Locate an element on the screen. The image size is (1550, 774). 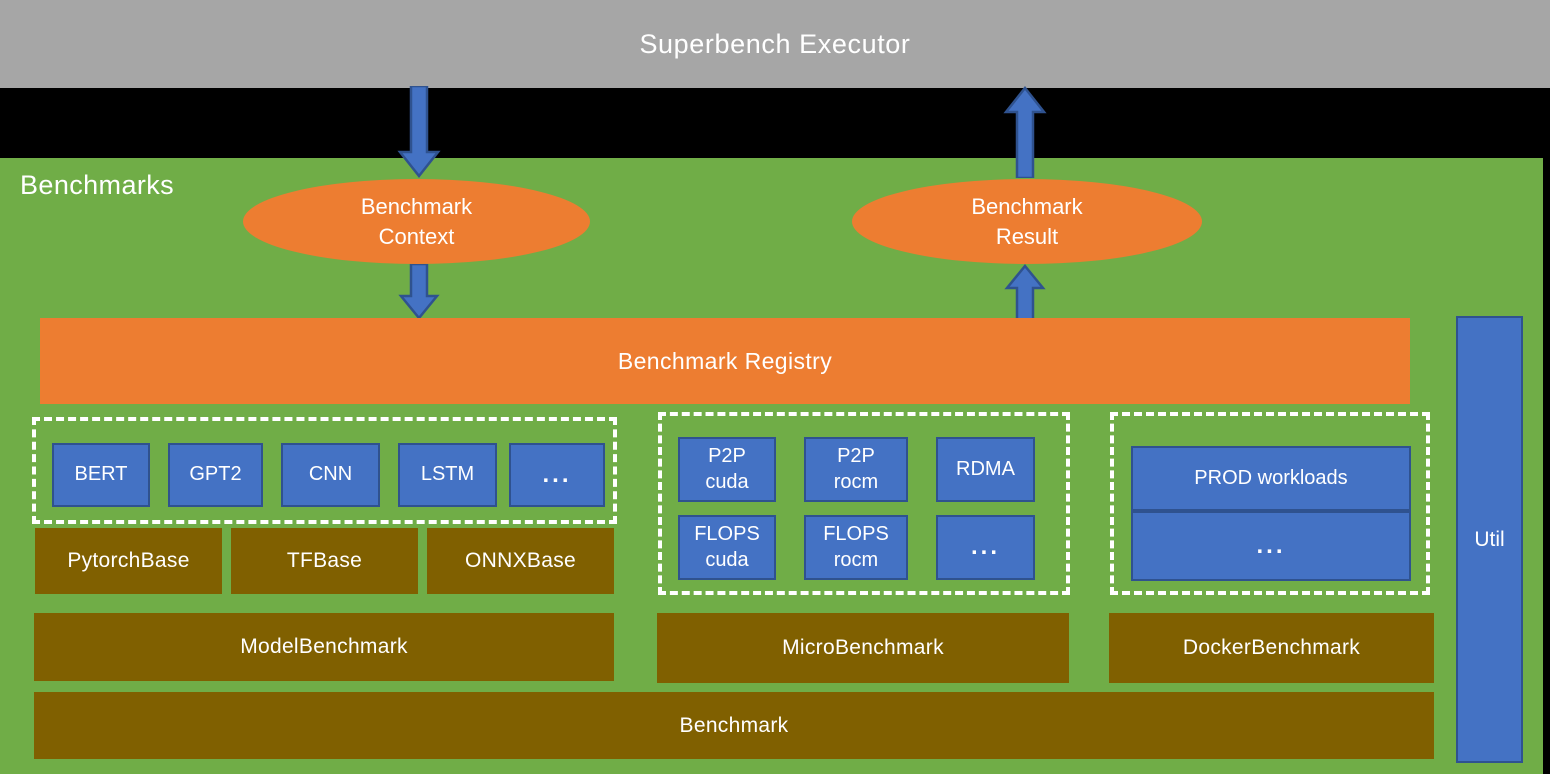
base-block-tfbase: TFBase is located at coordinates (324, 561).